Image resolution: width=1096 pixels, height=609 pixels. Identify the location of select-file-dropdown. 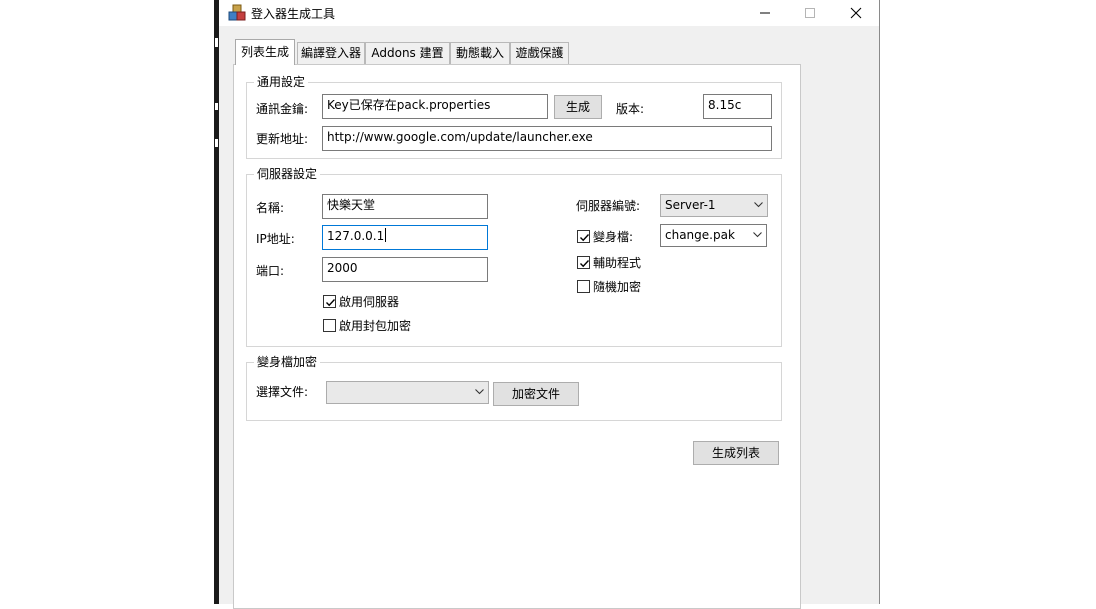
(407, 392).